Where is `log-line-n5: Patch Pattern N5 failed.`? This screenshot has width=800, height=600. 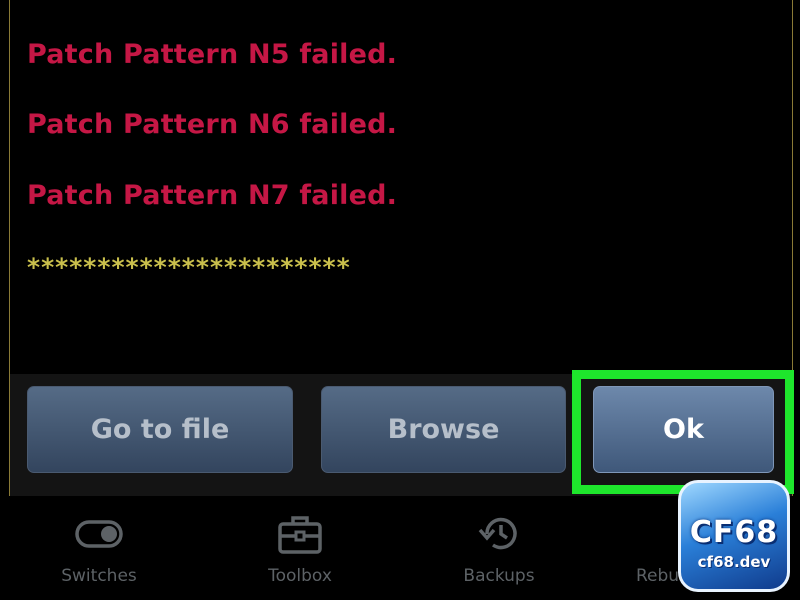
log-line-n5: Patch Pattern N5 failed. is located at coordinates (212, 54).